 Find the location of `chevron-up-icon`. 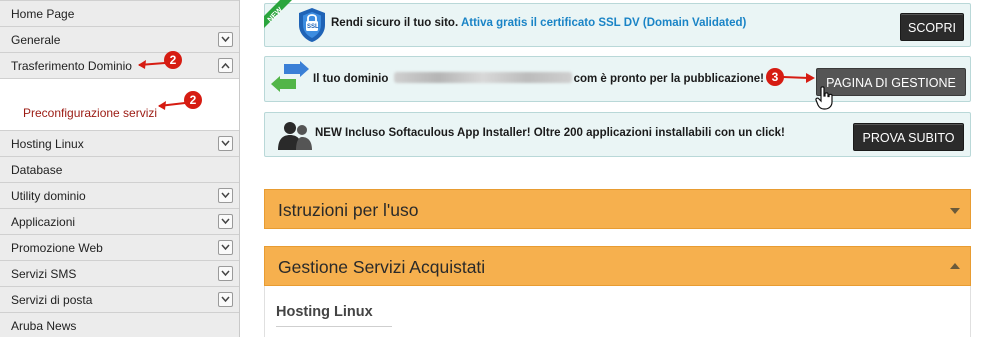

chevron-up-icon is located at coordinates (225, 65).